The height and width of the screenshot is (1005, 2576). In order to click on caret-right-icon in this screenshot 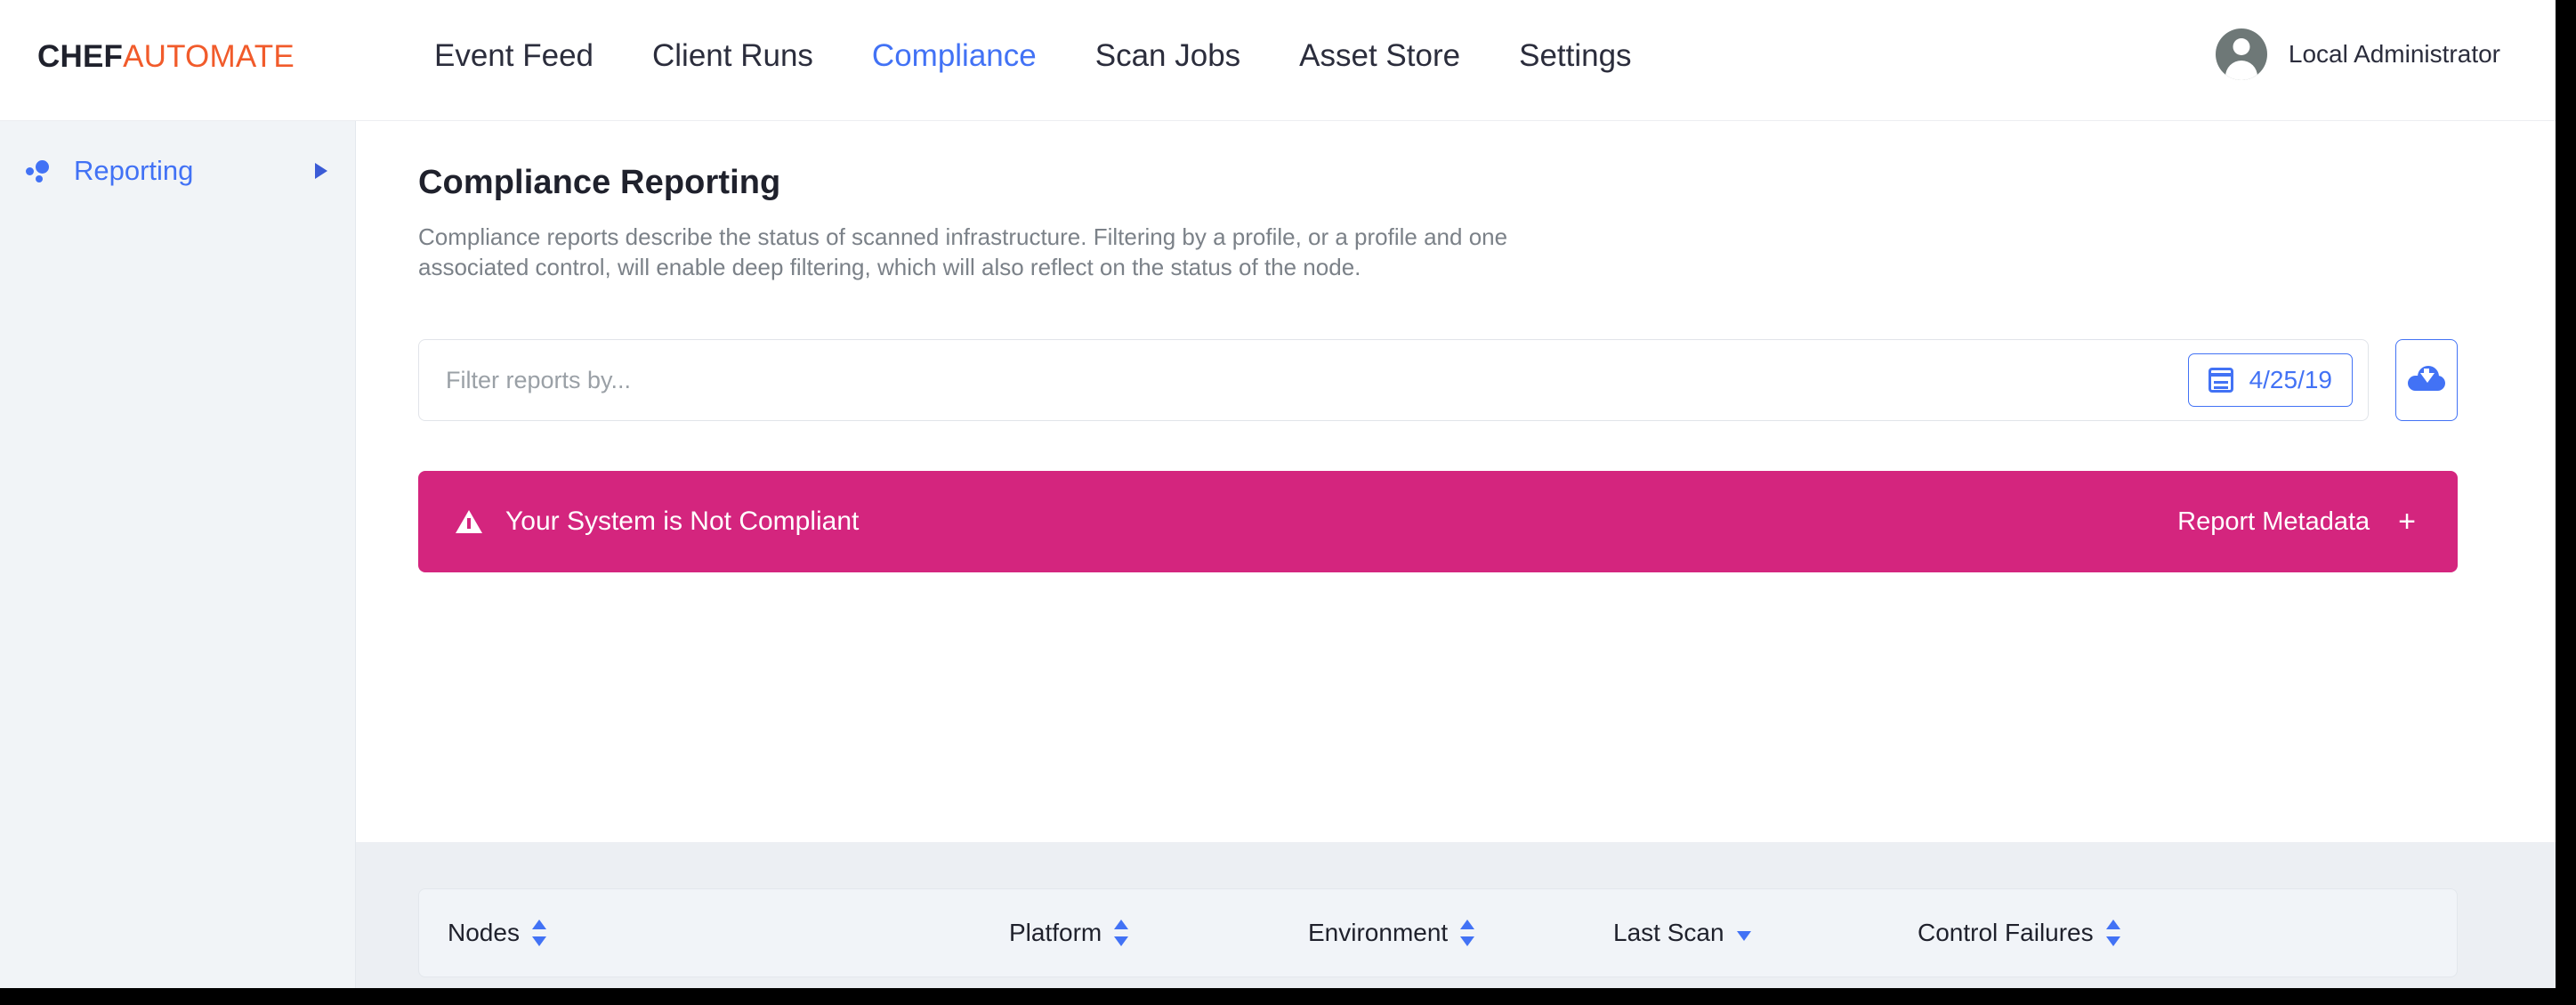, I will do `click(321, 171)`.